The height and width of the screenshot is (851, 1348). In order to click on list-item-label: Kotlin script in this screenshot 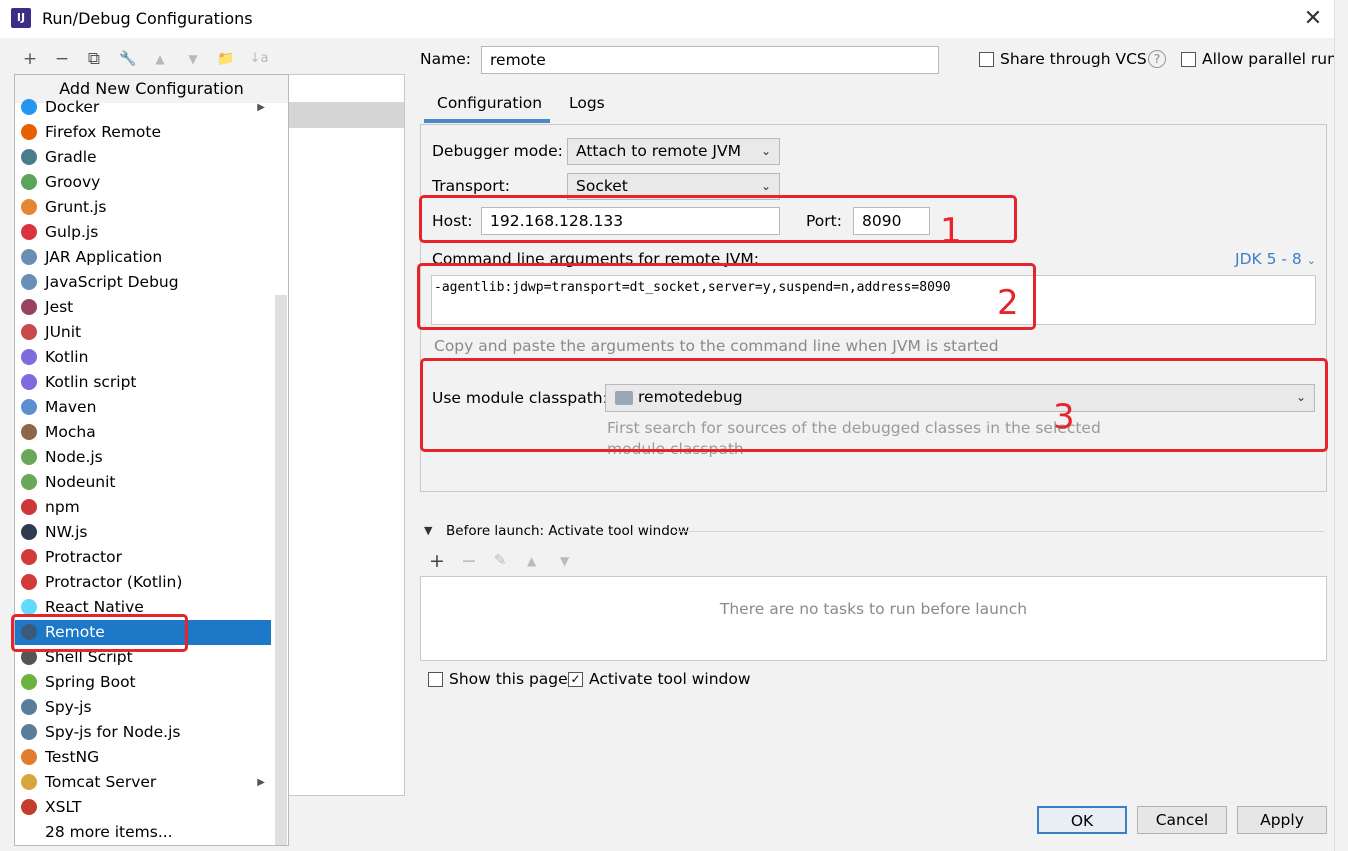, I will do `click(91, 382)`.